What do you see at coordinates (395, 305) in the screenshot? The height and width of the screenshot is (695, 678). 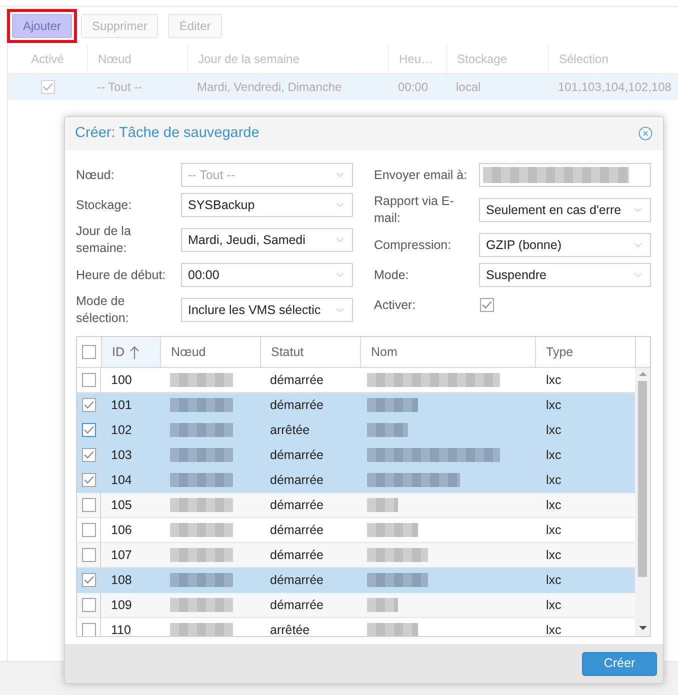 I see `field-label: Activer:` at bounding box center [395, 305].